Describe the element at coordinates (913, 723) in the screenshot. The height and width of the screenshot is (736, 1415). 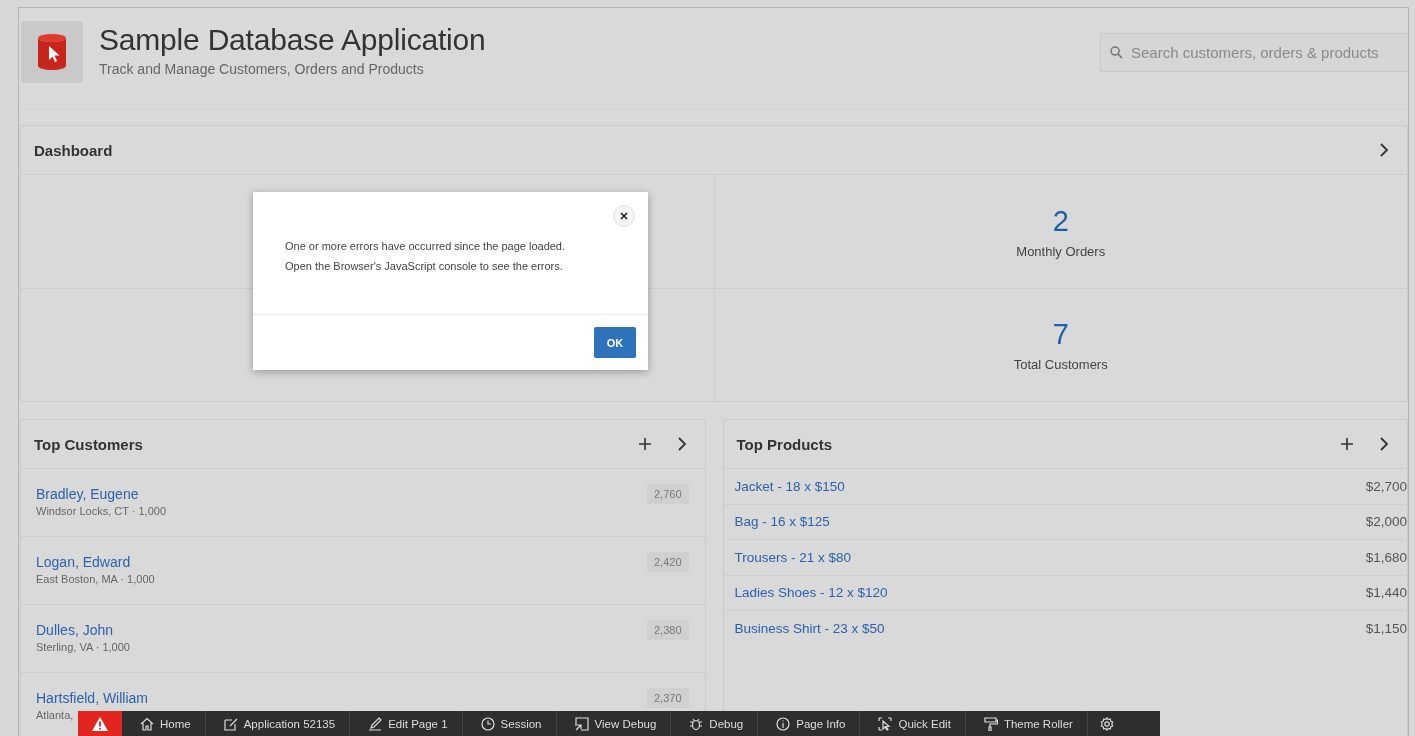
I see `toolbar-button: Quick Edit` at that location.